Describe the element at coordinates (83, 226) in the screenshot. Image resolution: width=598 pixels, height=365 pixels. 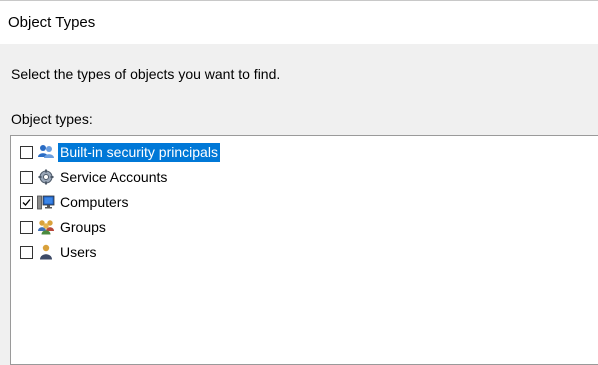
I see `list-item-label: Groups` at that location.